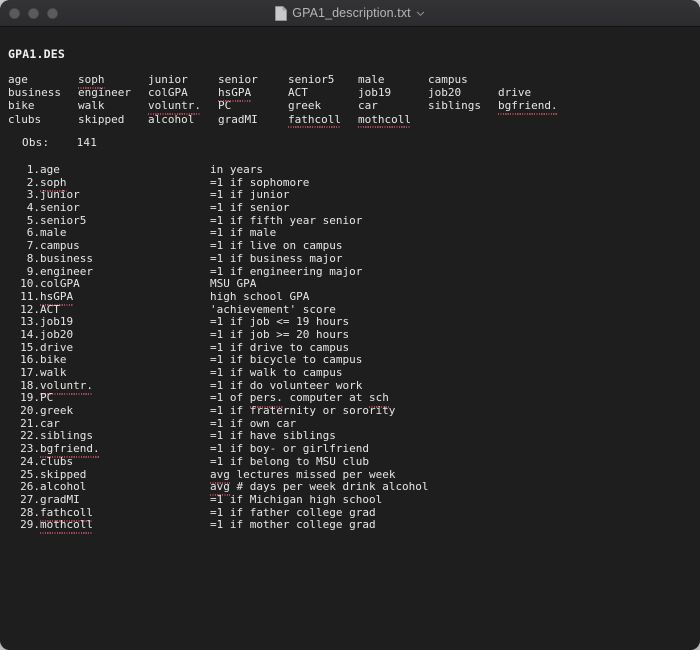  Describe the element at coordinates (33, 246) in the screenshot. I see `variable-index: 7.` at that location.